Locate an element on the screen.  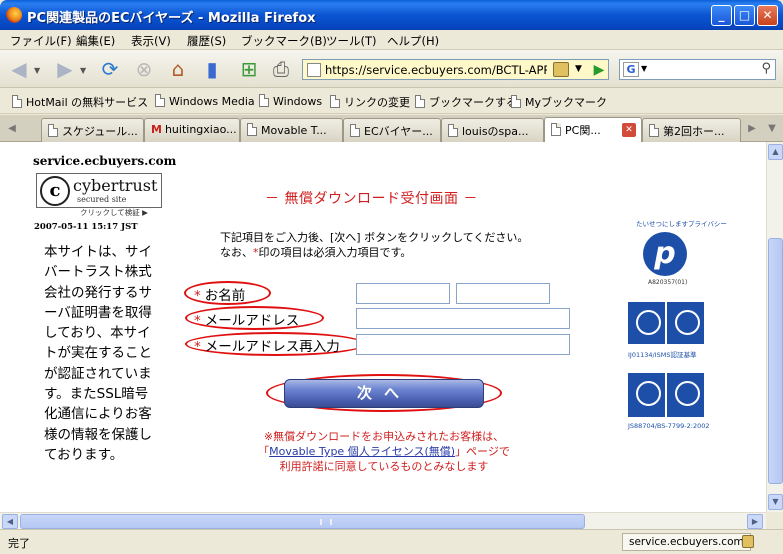
privacy-mark-caption: たいせつにしますプライバシー is located at coordinates (681, 224).